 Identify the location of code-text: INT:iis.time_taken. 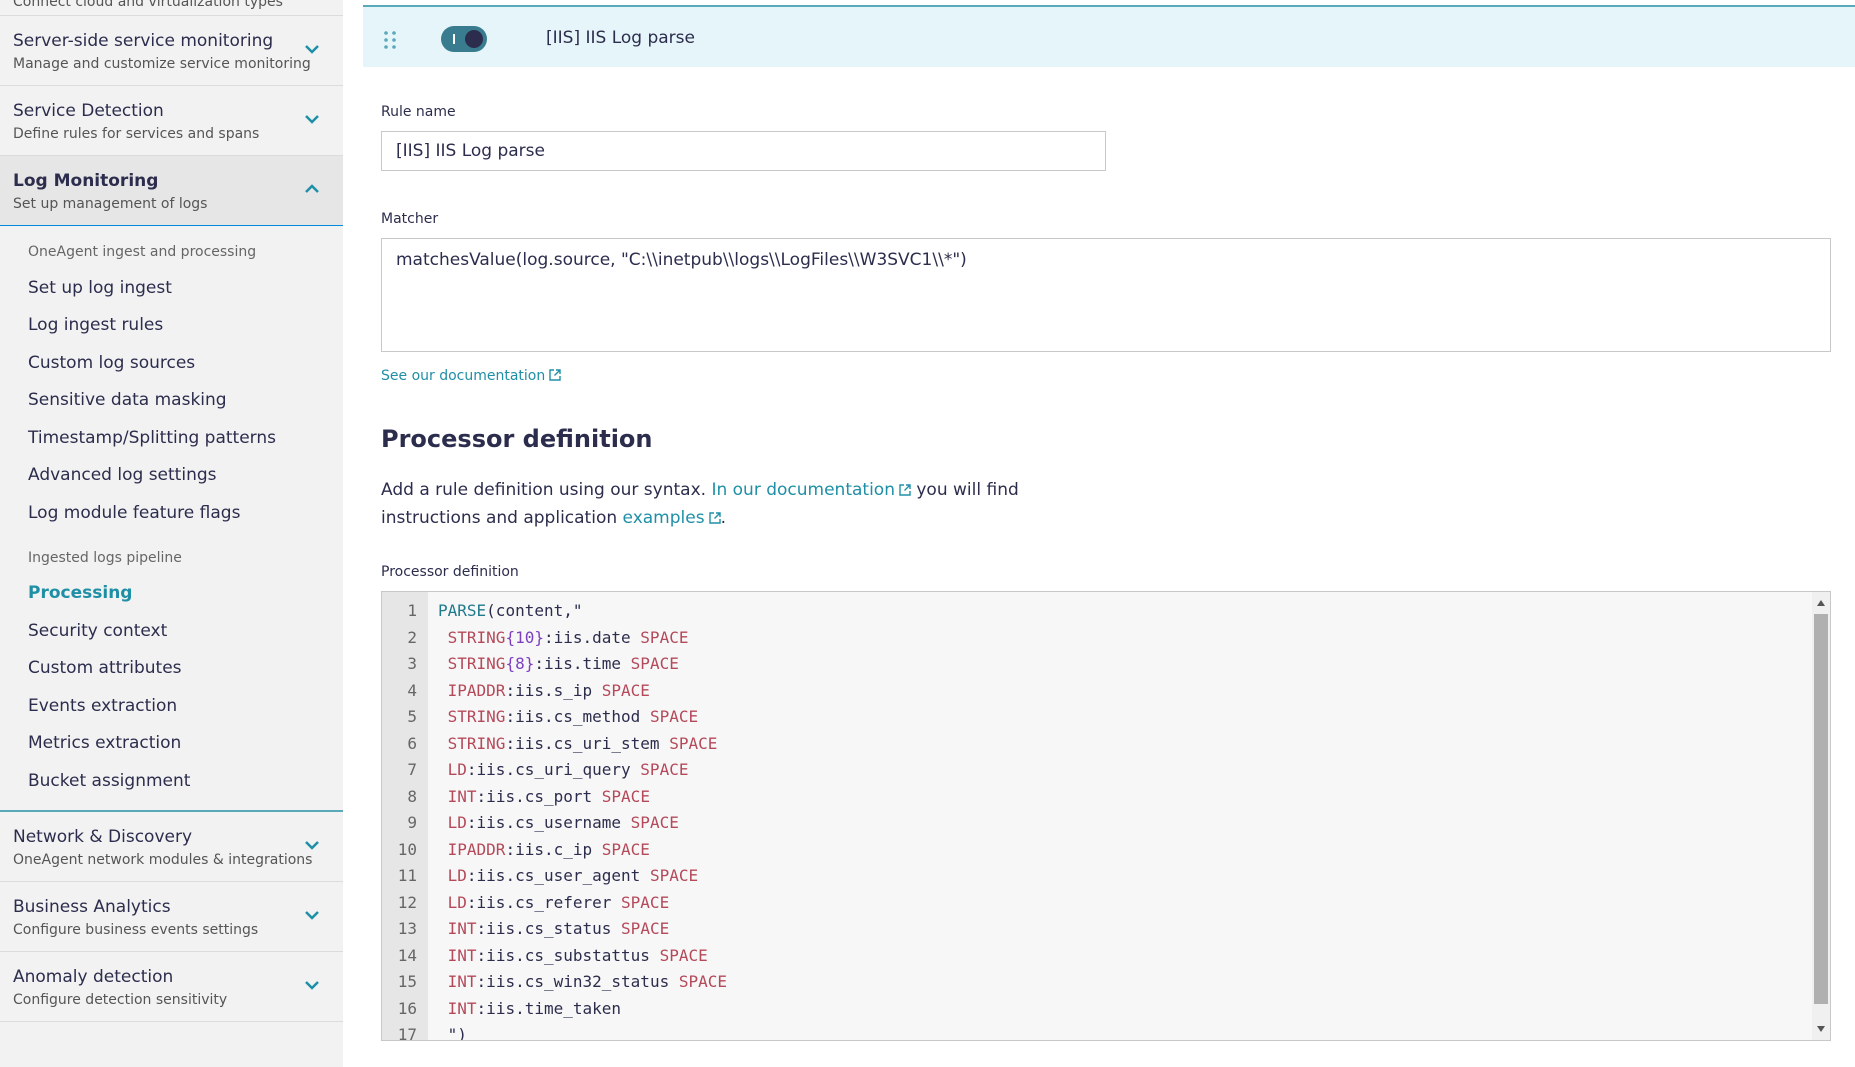
(529, 1009).